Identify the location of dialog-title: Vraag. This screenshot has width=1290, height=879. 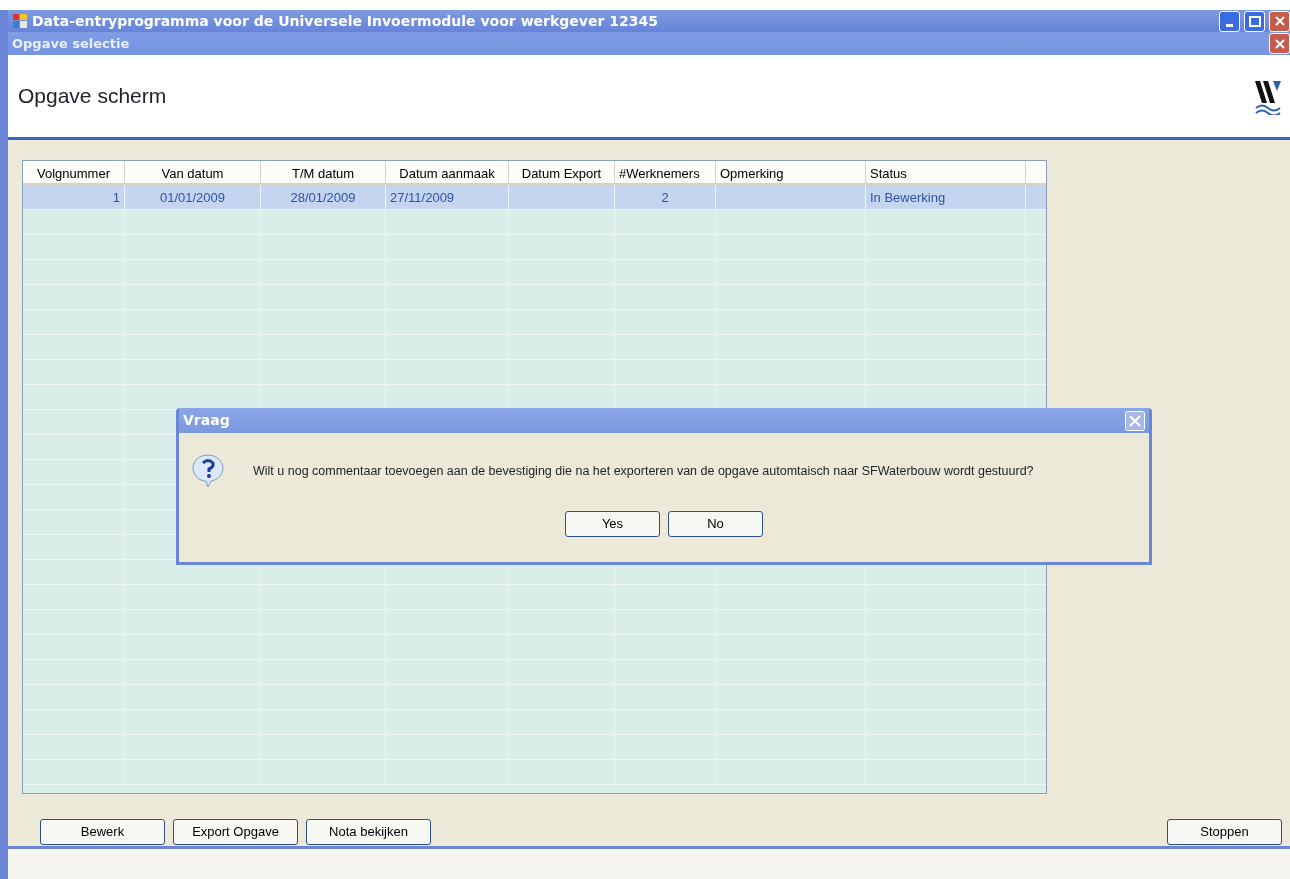
(206, 420).